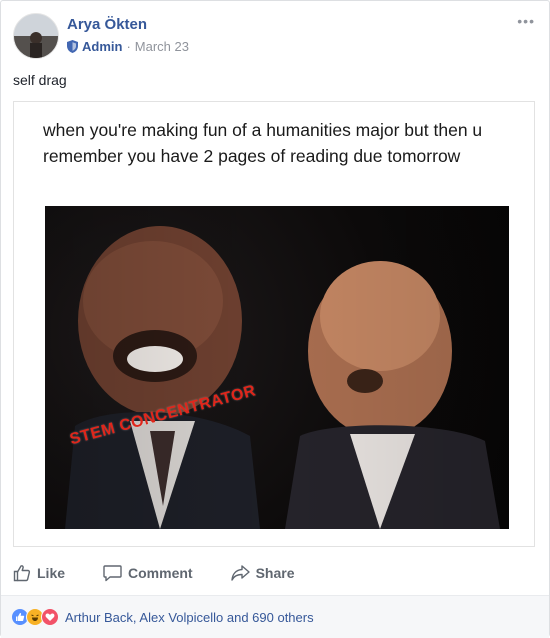 The width and height of the screenshot is (550, 638). I want to click on post-header: Arya Ökten Admin · March 23 •••, so click(275, 36).